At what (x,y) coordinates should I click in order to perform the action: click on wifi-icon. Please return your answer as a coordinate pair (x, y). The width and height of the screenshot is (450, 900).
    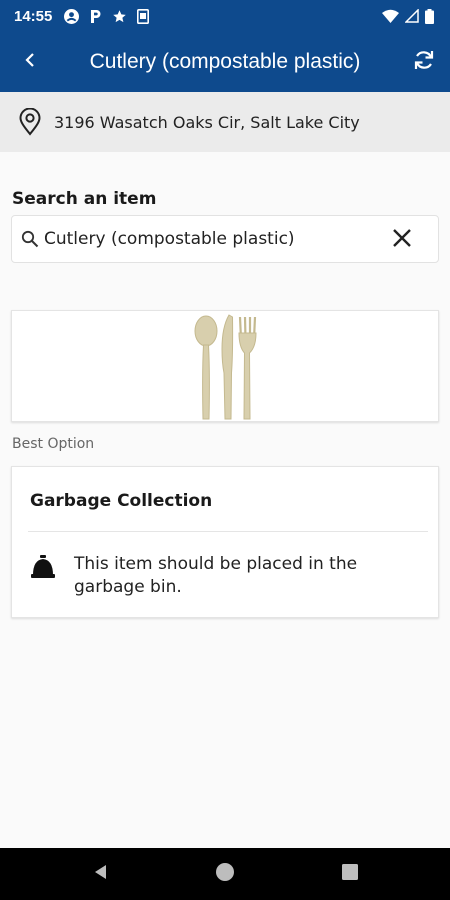
    Looking at the image, I should click on (390, 16).